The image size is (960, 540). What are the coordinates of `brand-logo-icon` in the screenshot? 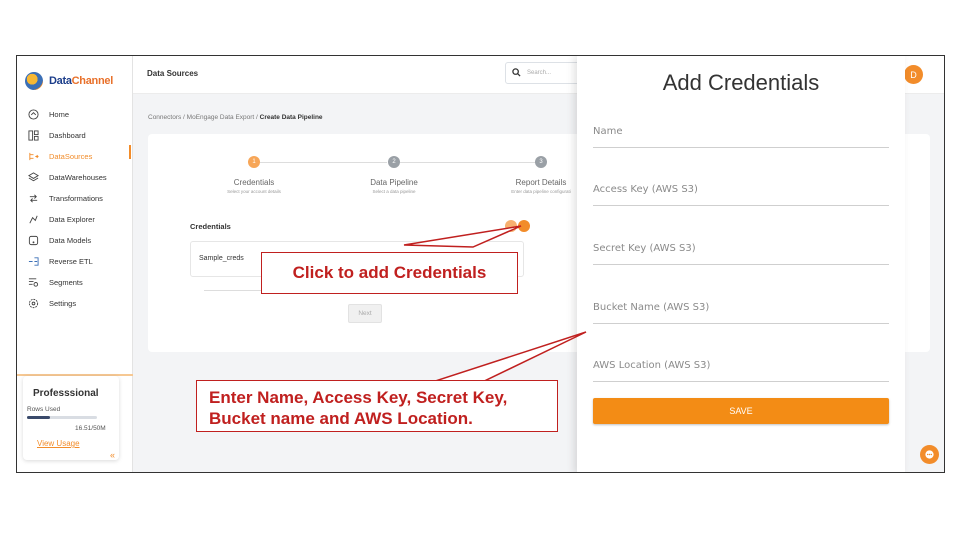 It's located at (34, 81).